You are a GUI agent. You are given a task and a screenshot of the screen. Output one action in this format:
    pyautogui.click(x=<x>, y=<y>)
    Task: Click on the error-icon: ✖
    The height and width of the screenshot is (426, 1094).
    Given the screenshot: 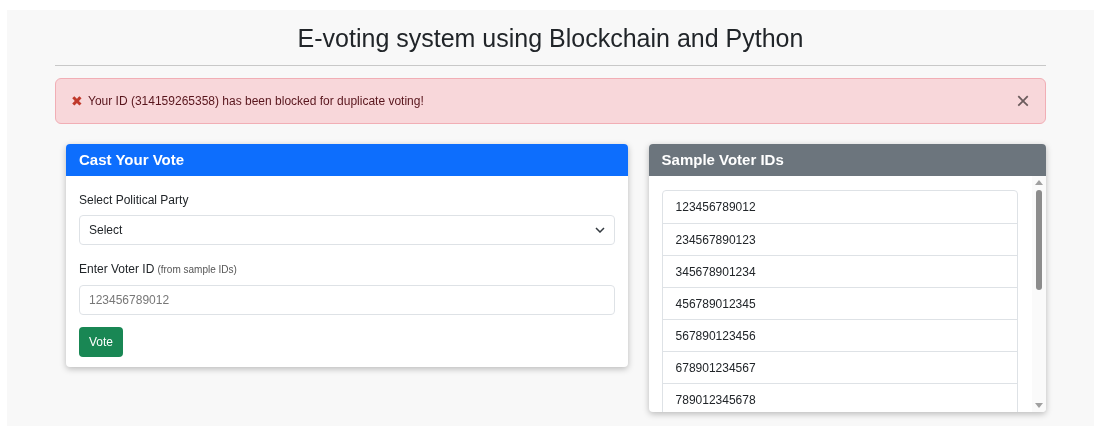 What is the action you would take?
    pyautogui.click(x=77, y=101)
    